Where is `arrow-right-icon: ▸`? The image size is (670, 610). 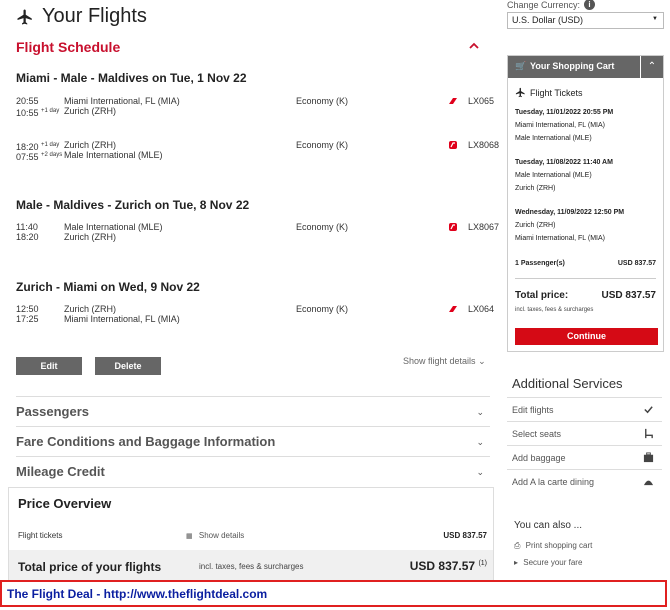 arrow-right-icon: ▸ is located at coordinates (516, 562).